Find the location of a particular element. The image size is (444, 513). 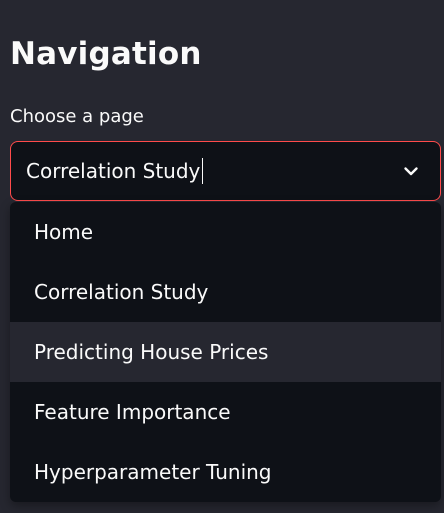

page-select: Correlation Study is located at coordinates (225, 171).